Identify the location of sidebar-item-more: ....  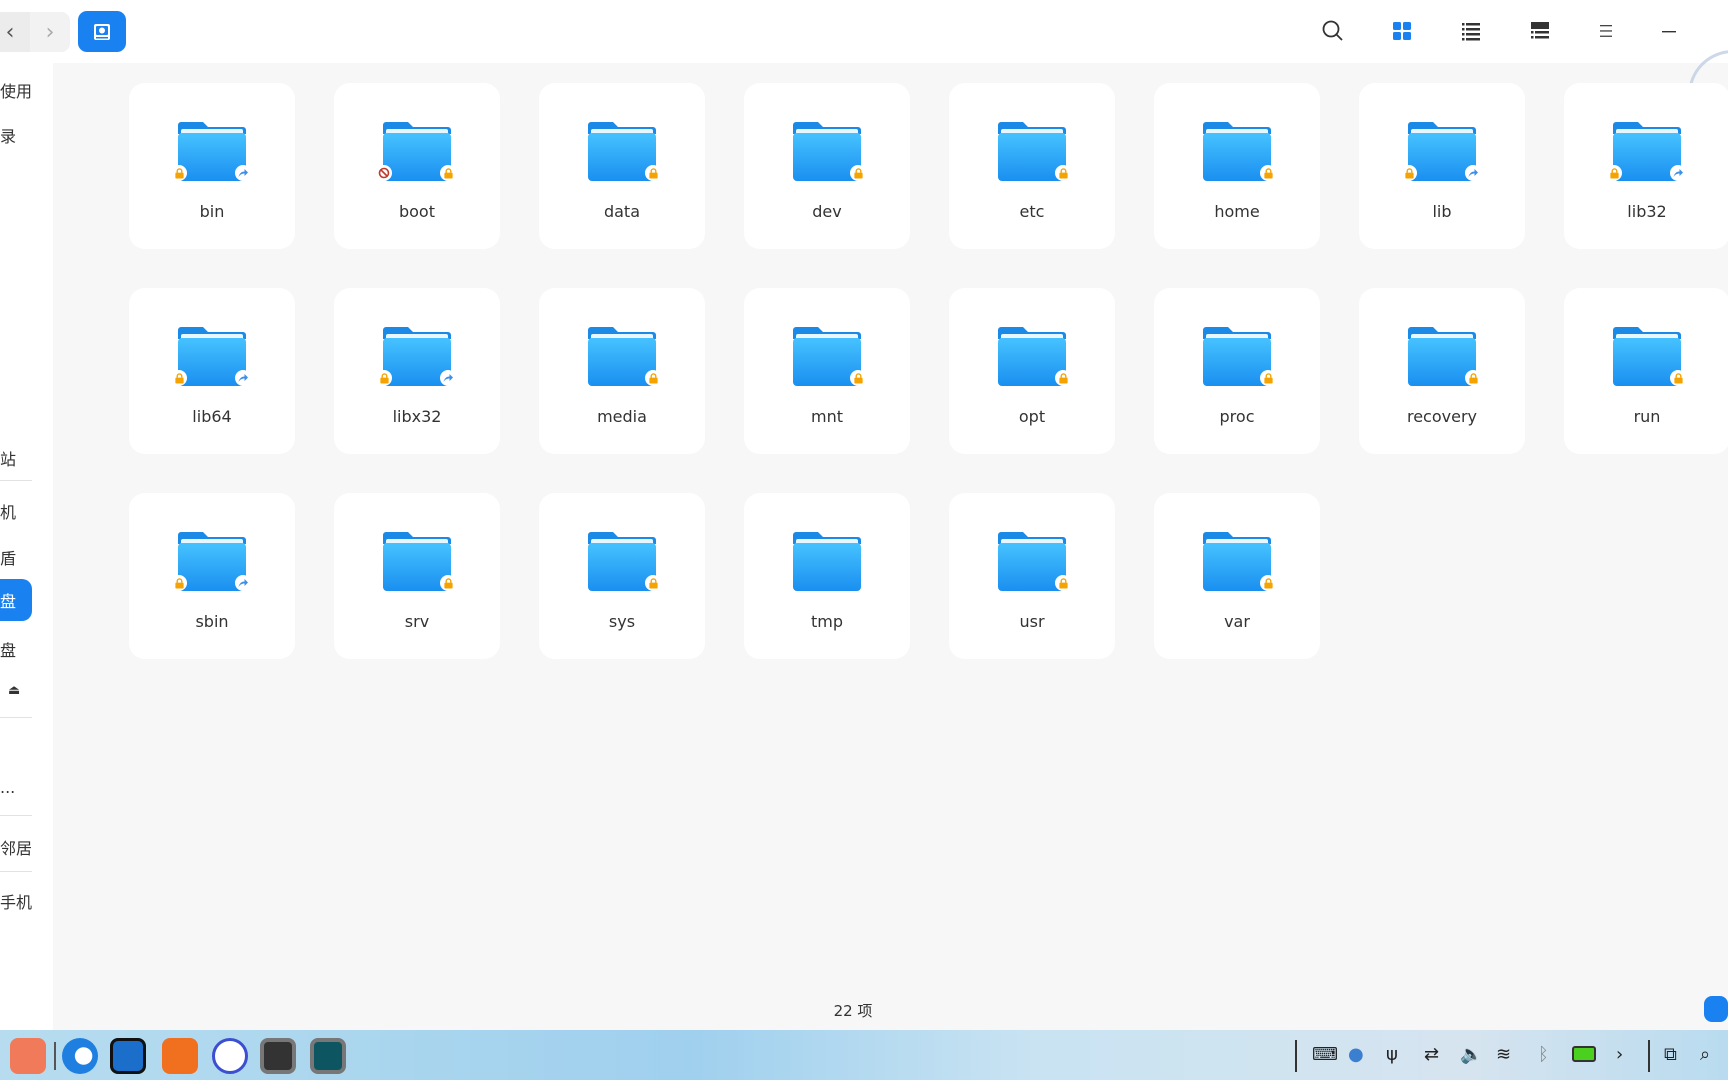
(7, 787).